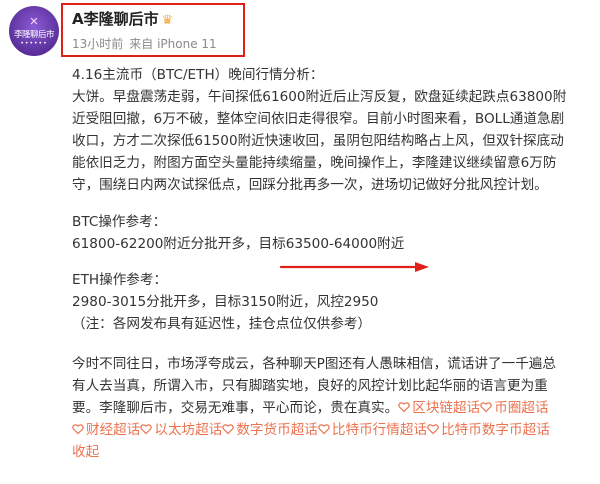 Image resolution: width=600 pixels, height=484 pixels. What do you see at coordinates (119, 222) in the screenshot?
I see `btc-title: BTC操作参考：` at bounding box center [119, 222].